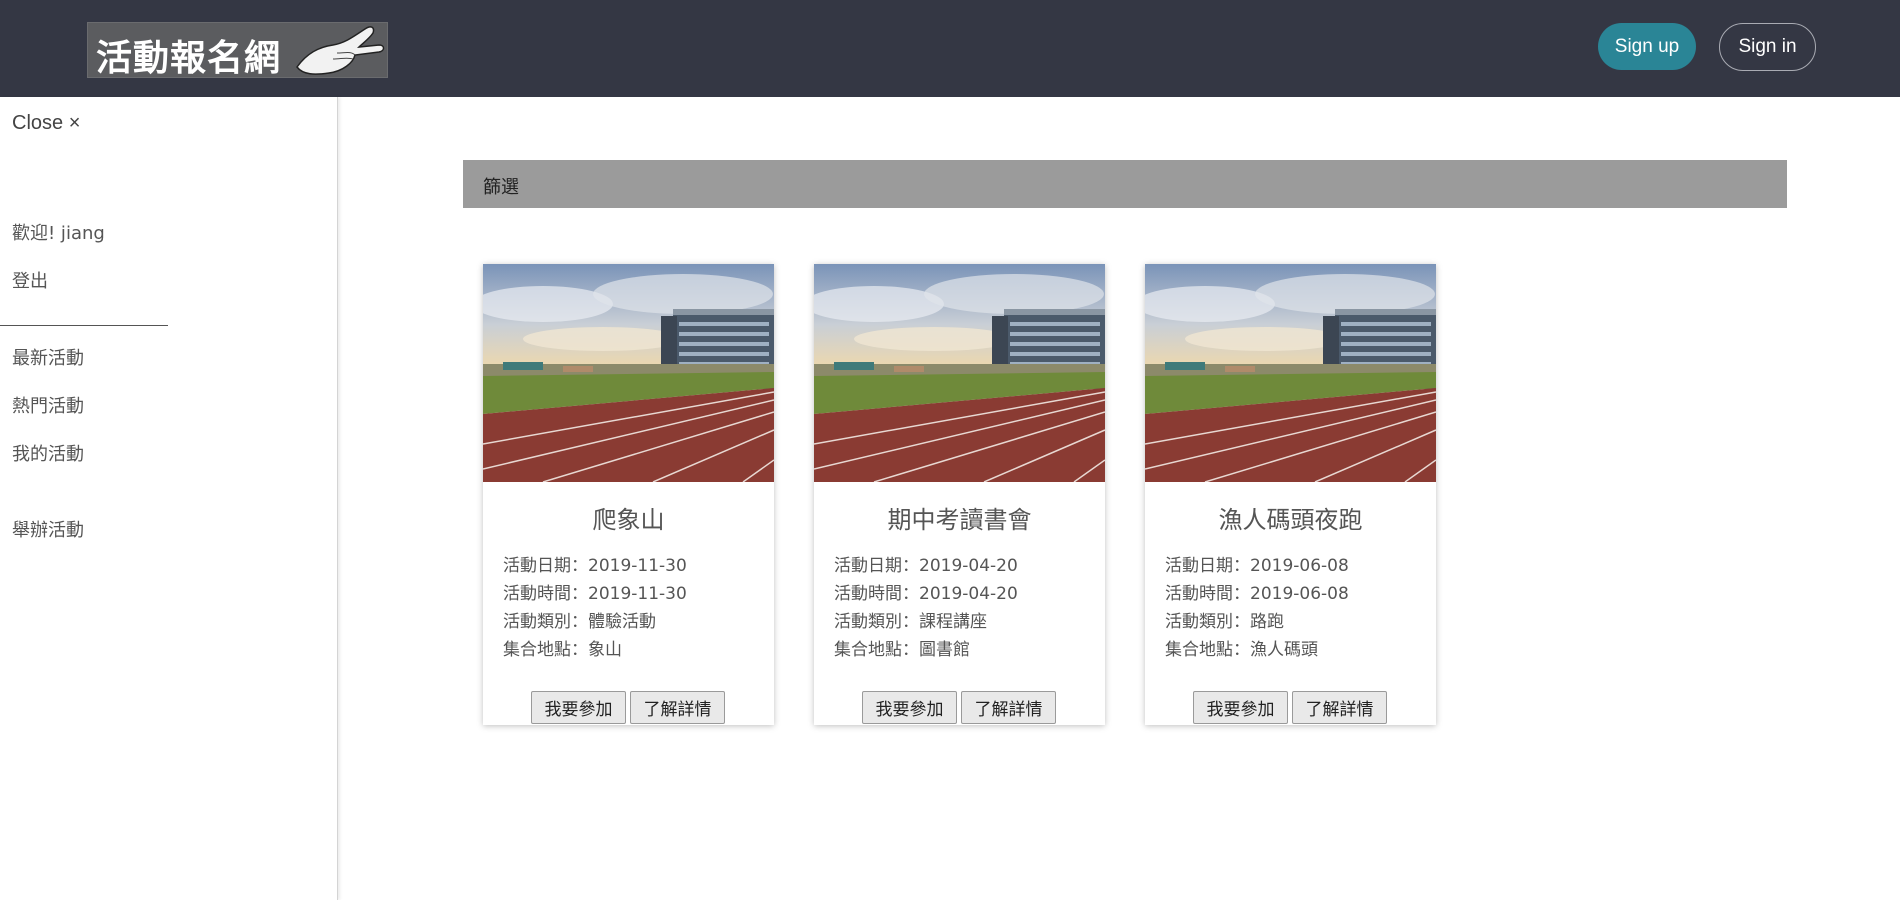 The width and height of the screenshot is (1900, 900). I want to click on sidebar-item-host-activity: 舉辦活動, so click(48, 529).